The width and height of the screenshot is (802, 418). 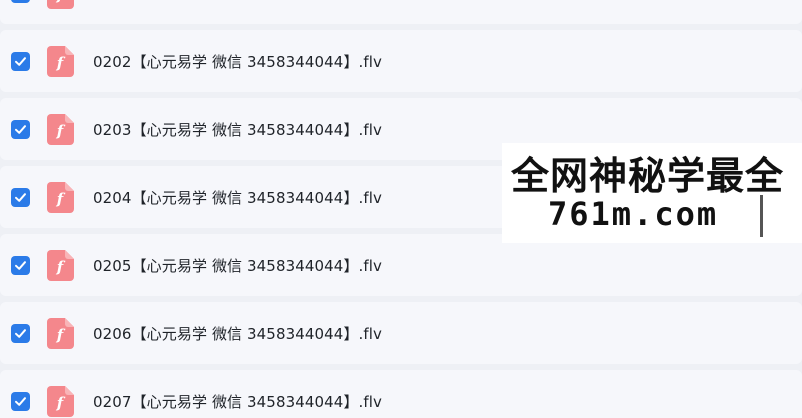 What do you see at coordinates (761, 216) in the screenshot?
I see `text-cursor` at bounding box center [761, 216].